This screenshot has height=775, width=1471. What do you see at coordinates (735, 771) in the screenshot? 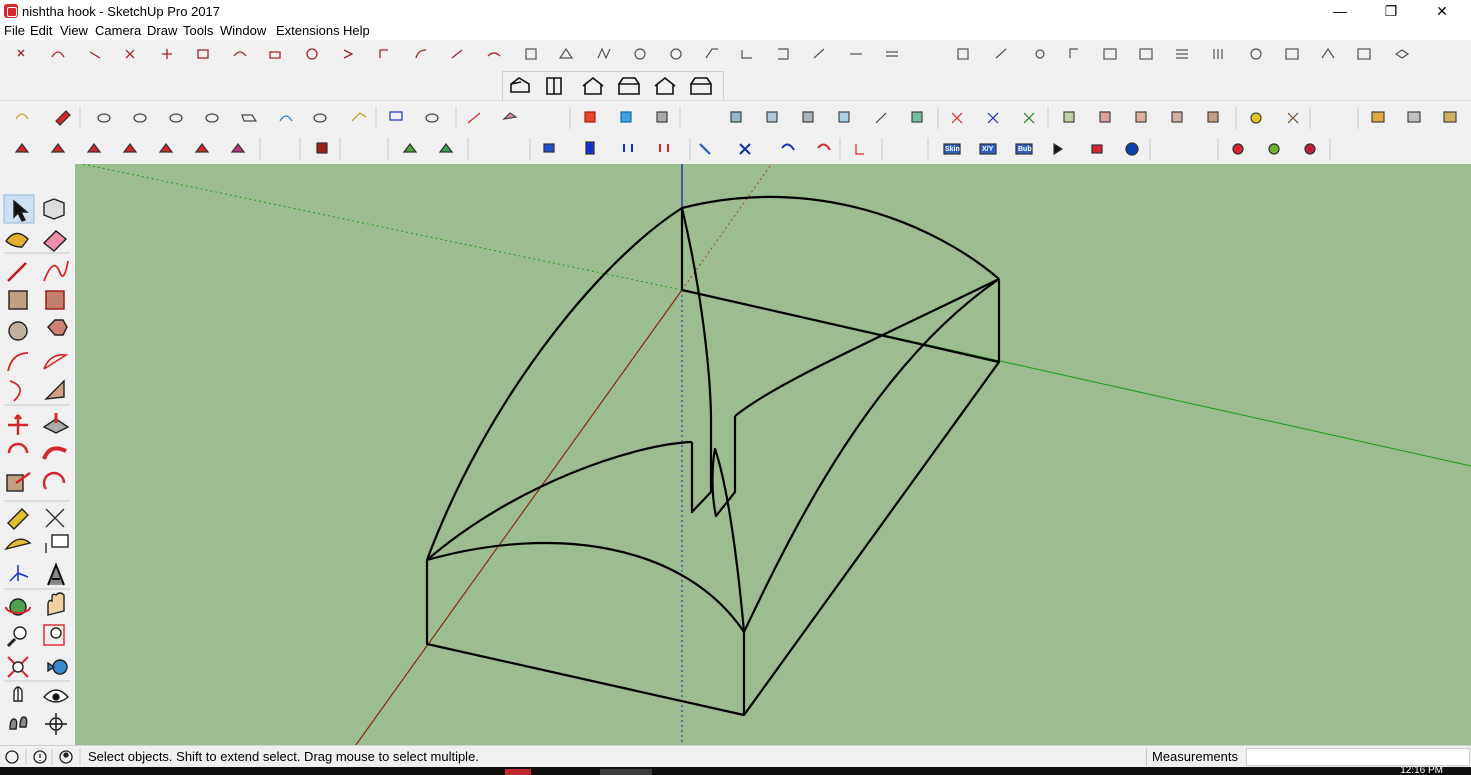
I see `os-taskbar: 12:16 PM` at bounding box center [735, 771].